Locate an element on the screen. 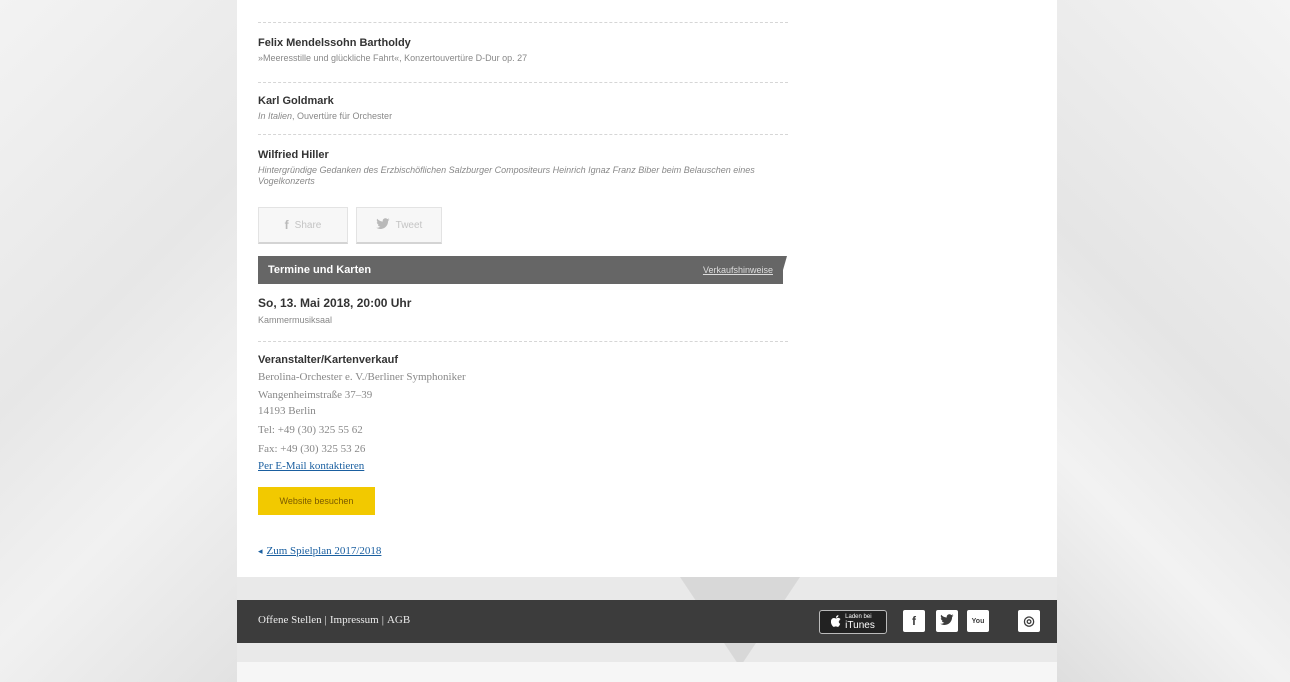 The height and width of the screenshot is (682, 1290). event-venue: Kammermusiksaal is located at coordinates (295, 320).